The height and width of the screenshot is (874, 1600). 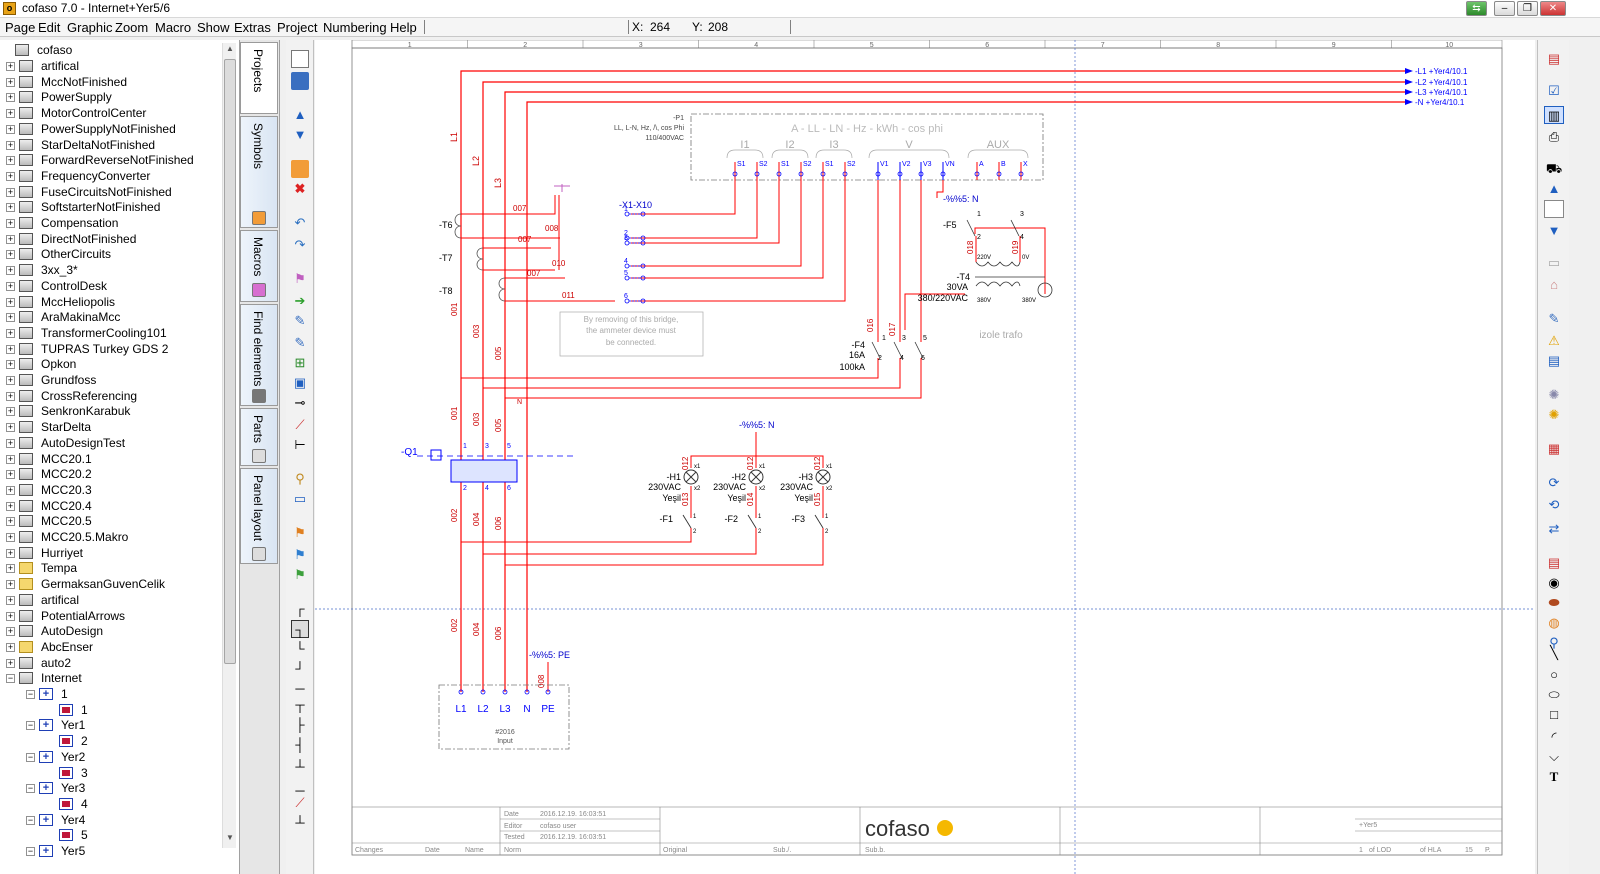 I want to click on bulb-off-icon: ✺, so click(x=1554, y=395).